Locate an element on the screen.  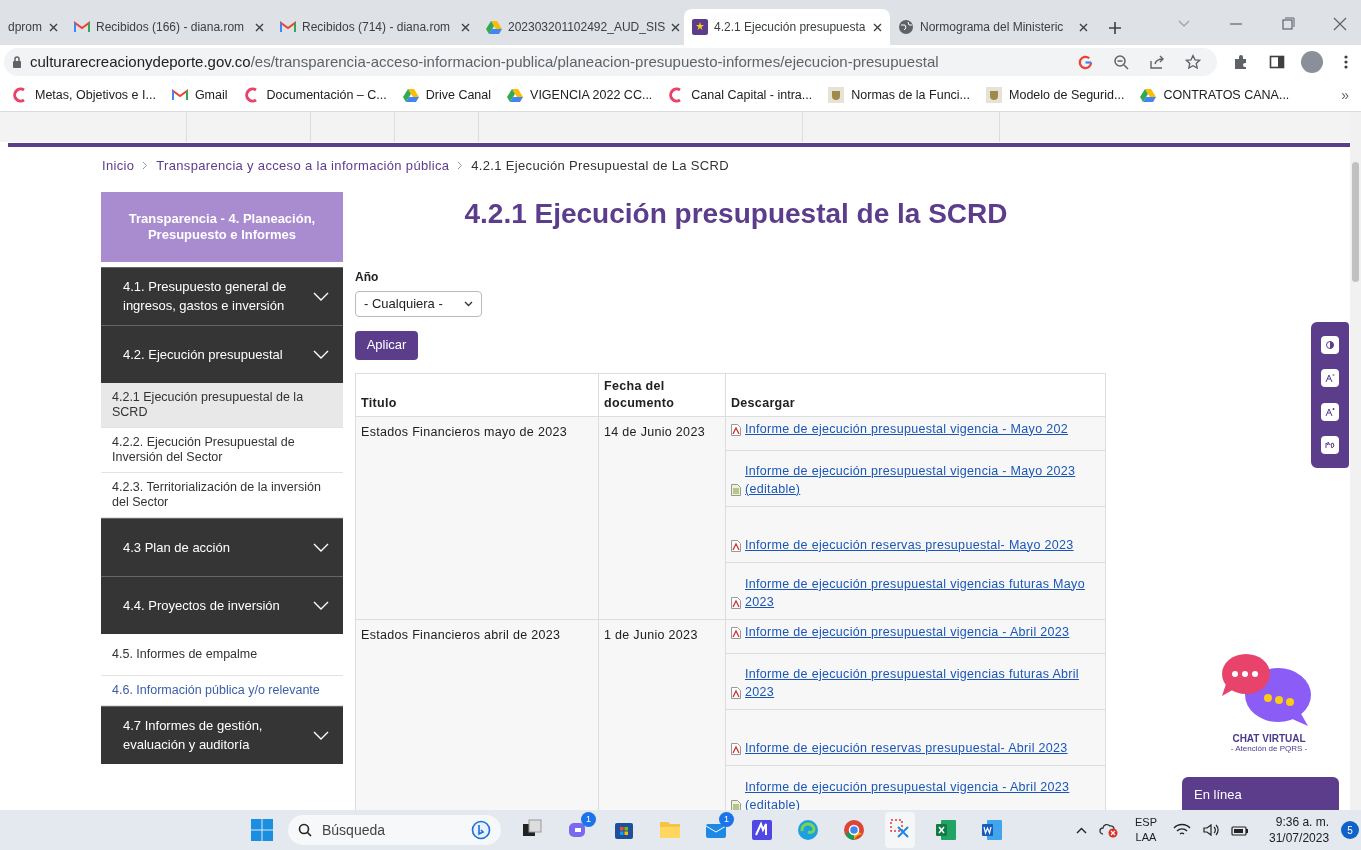
share-icon is located at coordinates (1157, 62).